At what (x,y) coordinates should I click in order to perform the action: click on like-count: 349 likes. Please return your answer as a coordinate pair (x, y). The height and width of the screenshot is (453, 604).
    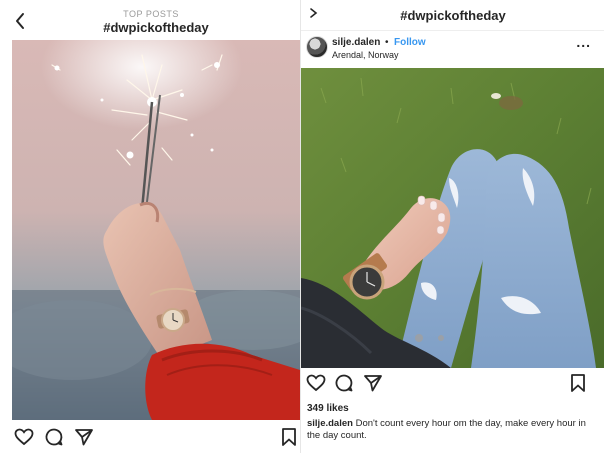
    Looking at the image, I should click on (328, 408).